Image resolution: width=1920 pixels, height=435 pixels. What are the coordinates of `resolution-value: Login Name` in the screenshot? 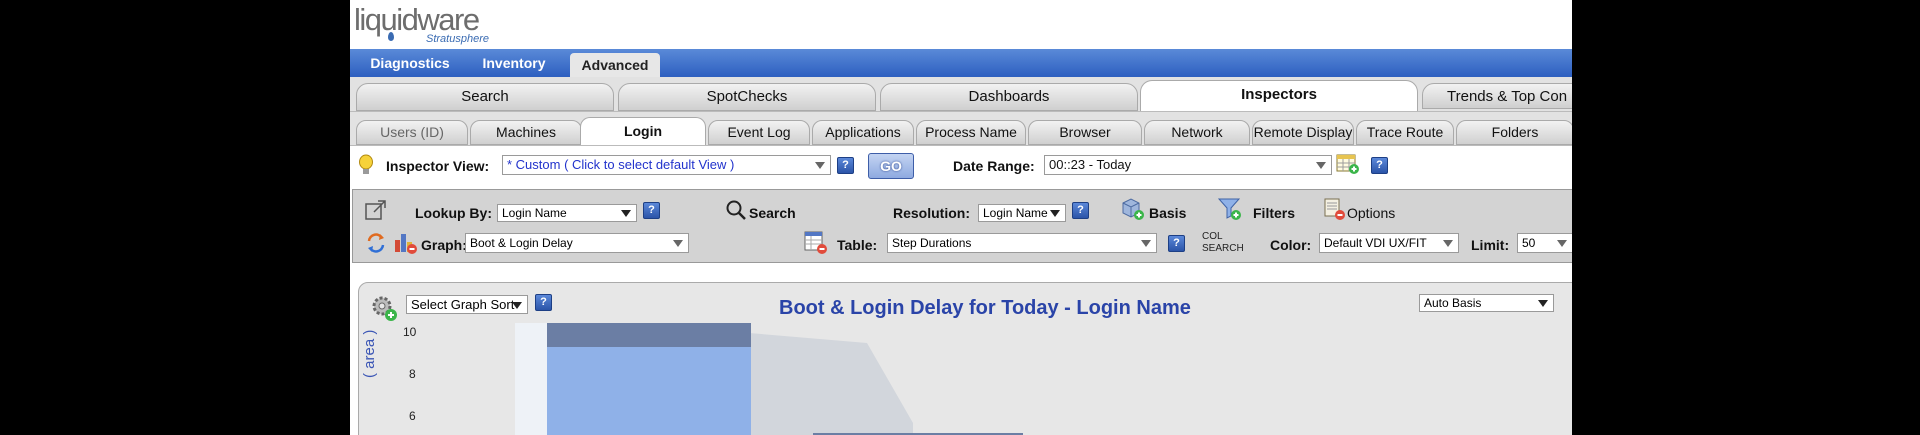 It's located at (1015, 213).